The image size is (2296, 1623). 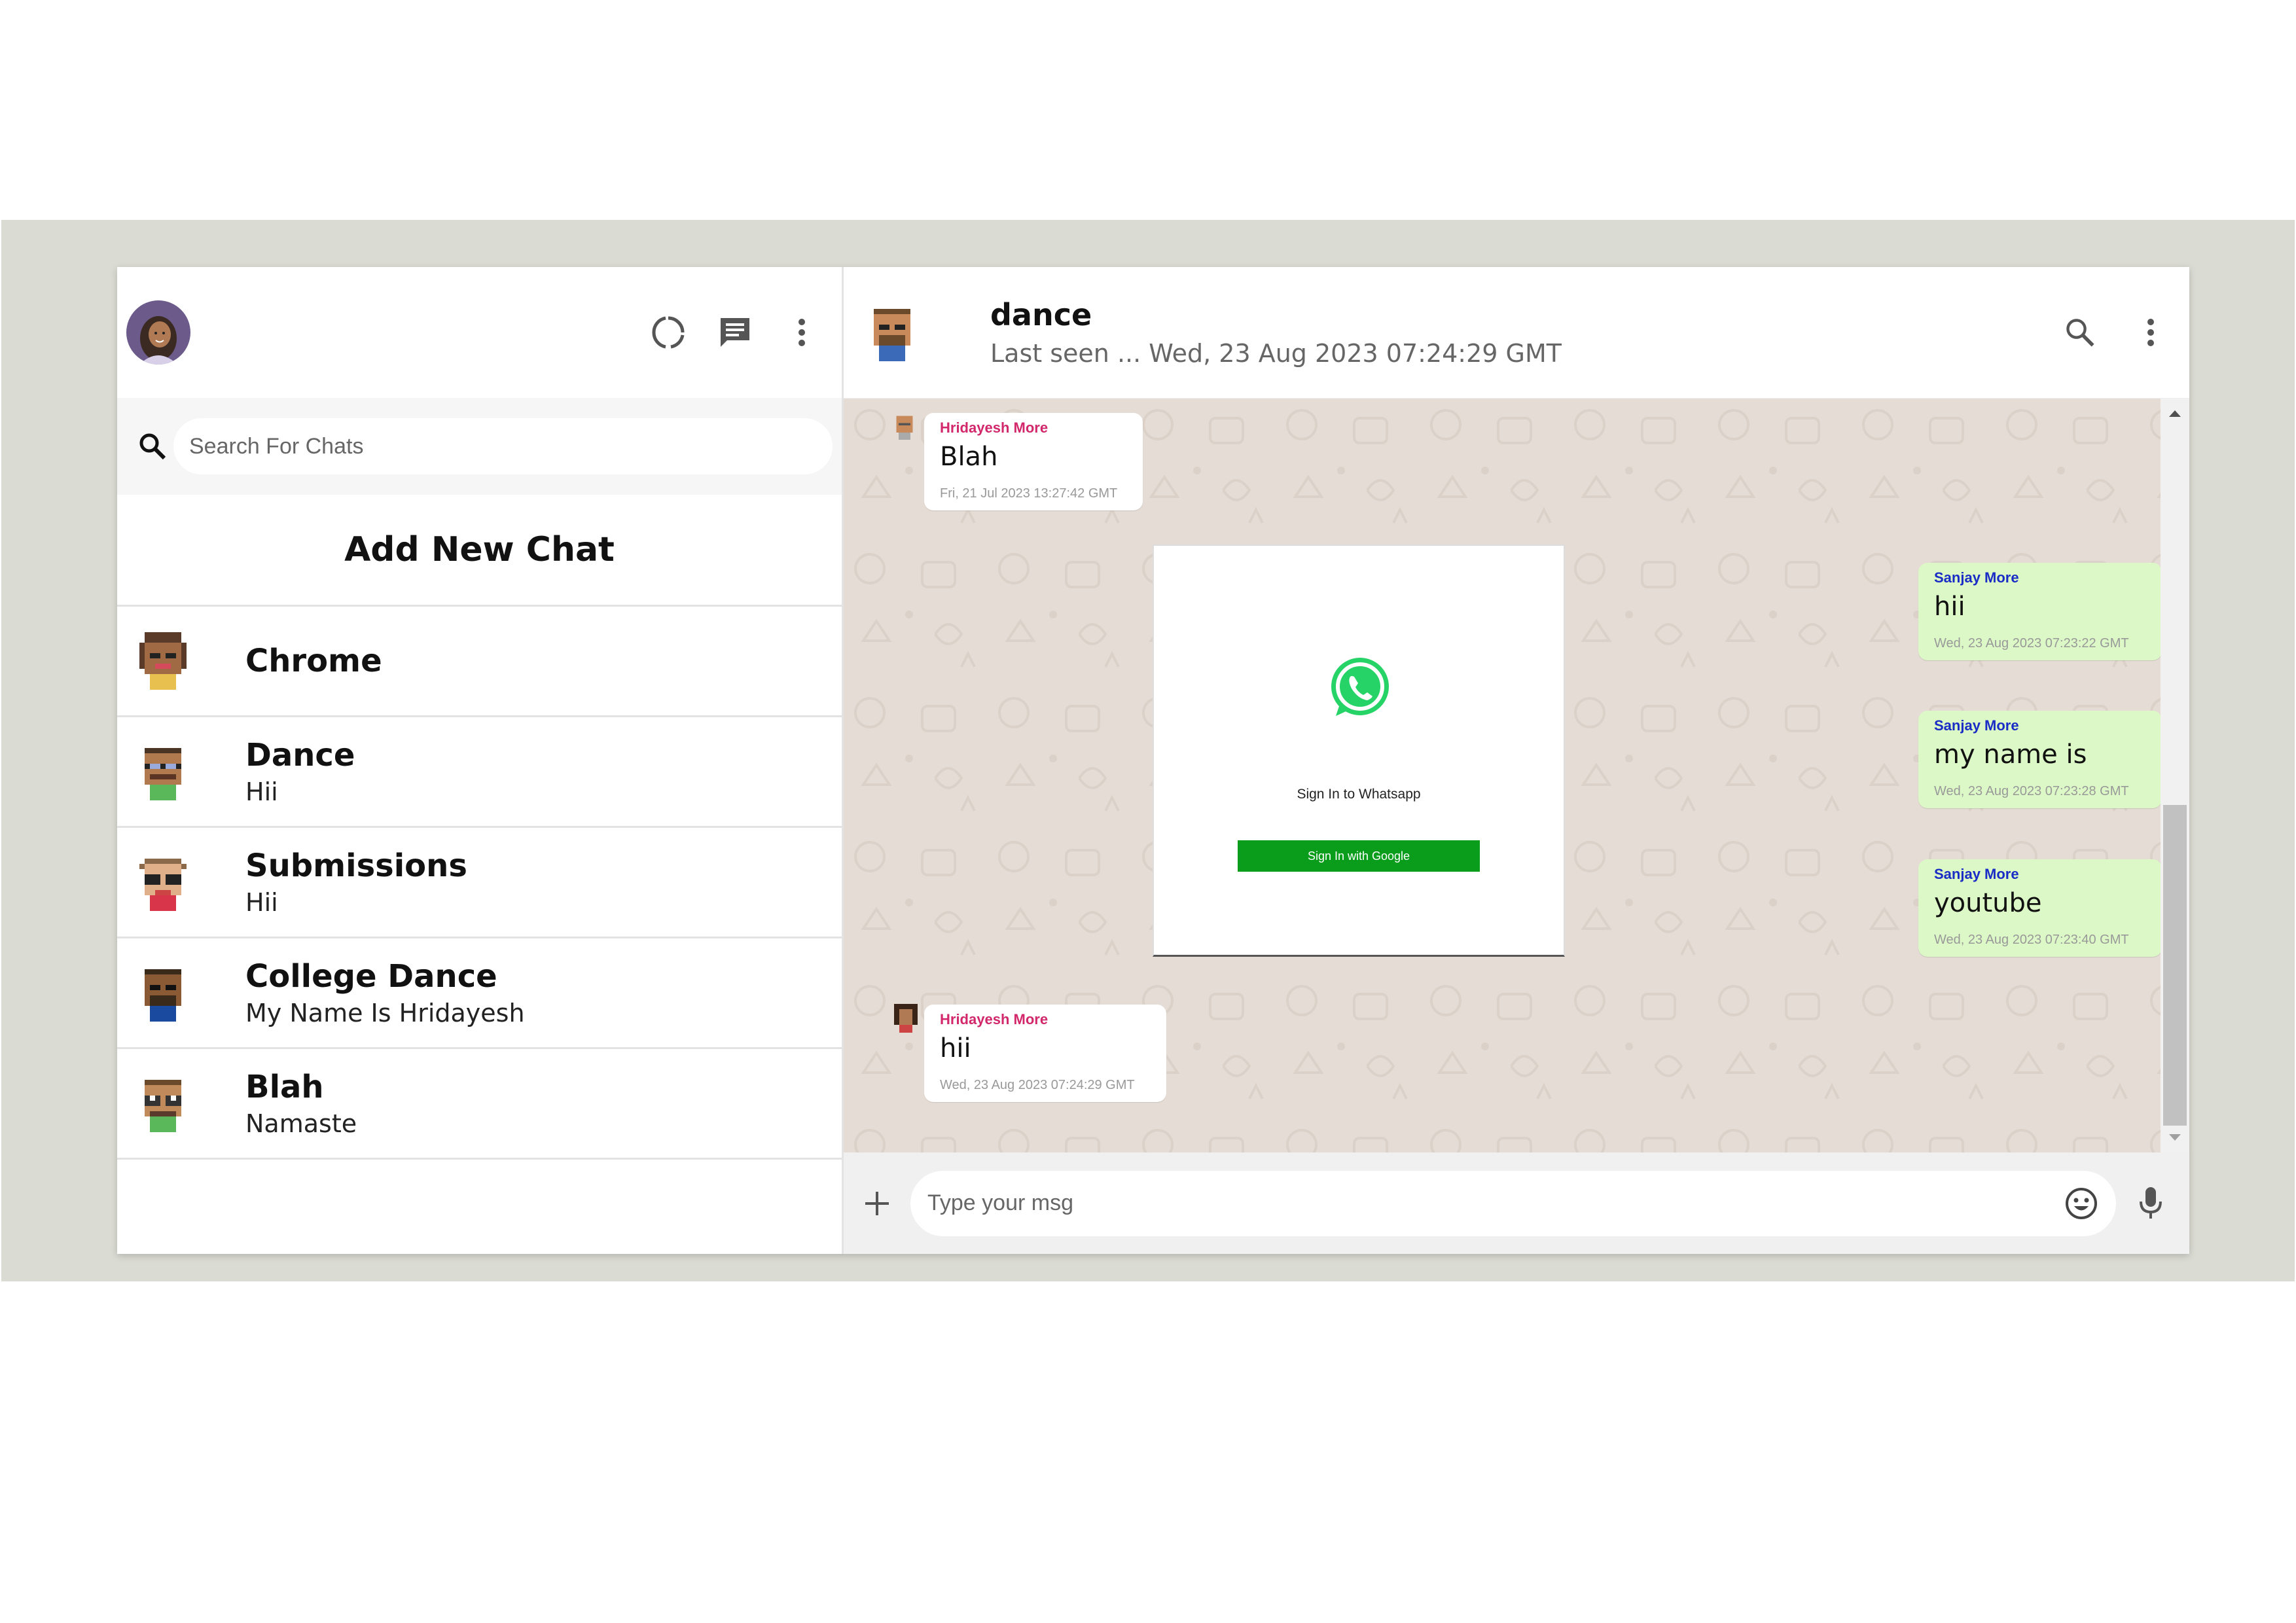 I want to click on message-time: Fri, 21 Jul 2023 13:27:42 GMT, so click(x=1029, y=494).